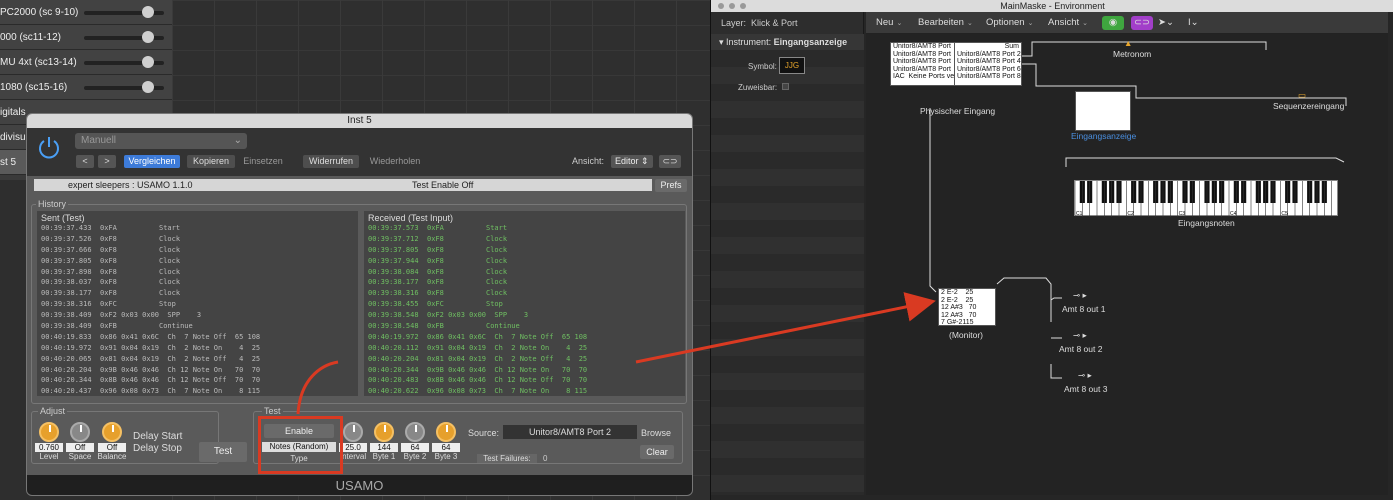 The height and width of the screenshot is (500, 1393). I want to click on annotation-highlight, so click(300, 445).